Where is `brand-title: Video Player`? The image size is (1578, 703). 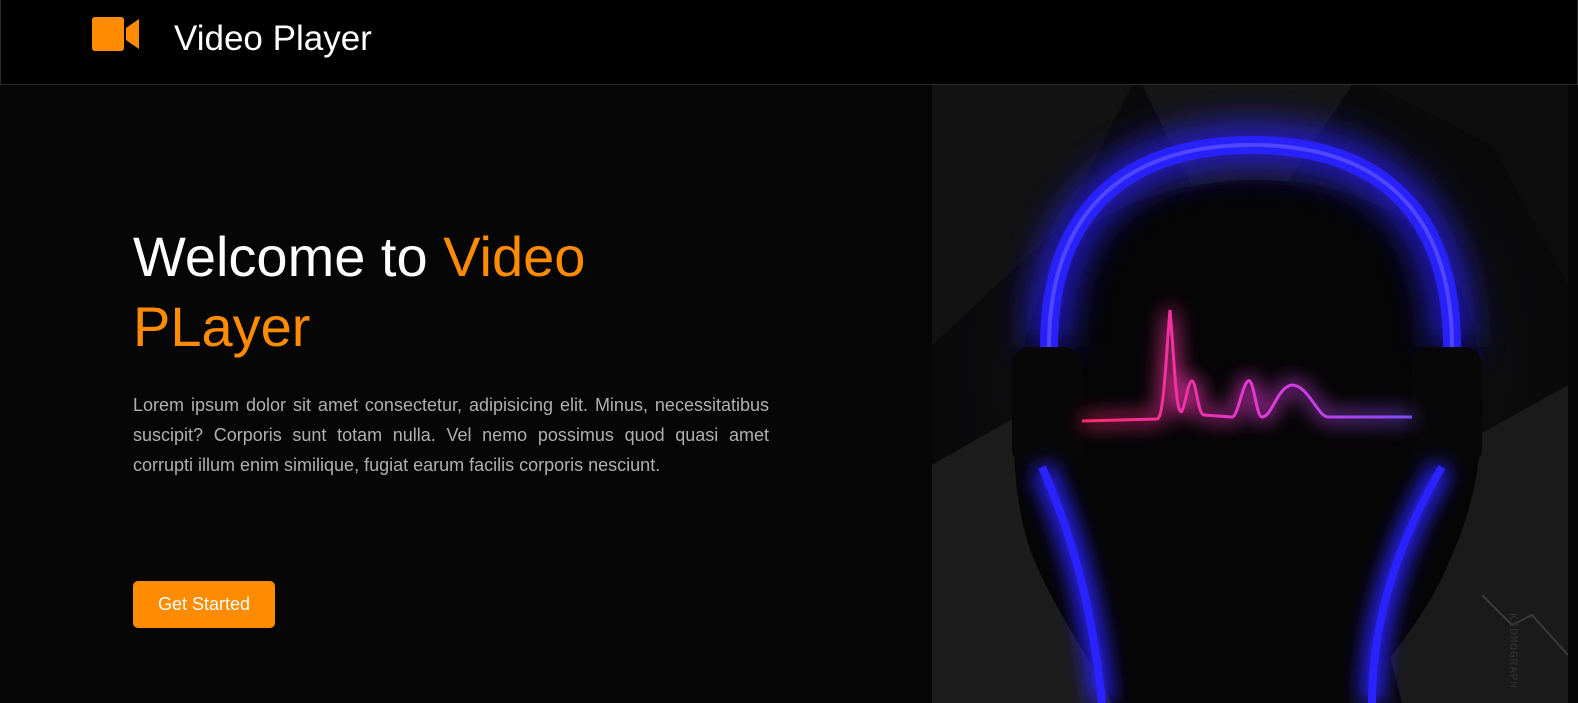 brand-title: Video Player is located at coordinates (273, 39).